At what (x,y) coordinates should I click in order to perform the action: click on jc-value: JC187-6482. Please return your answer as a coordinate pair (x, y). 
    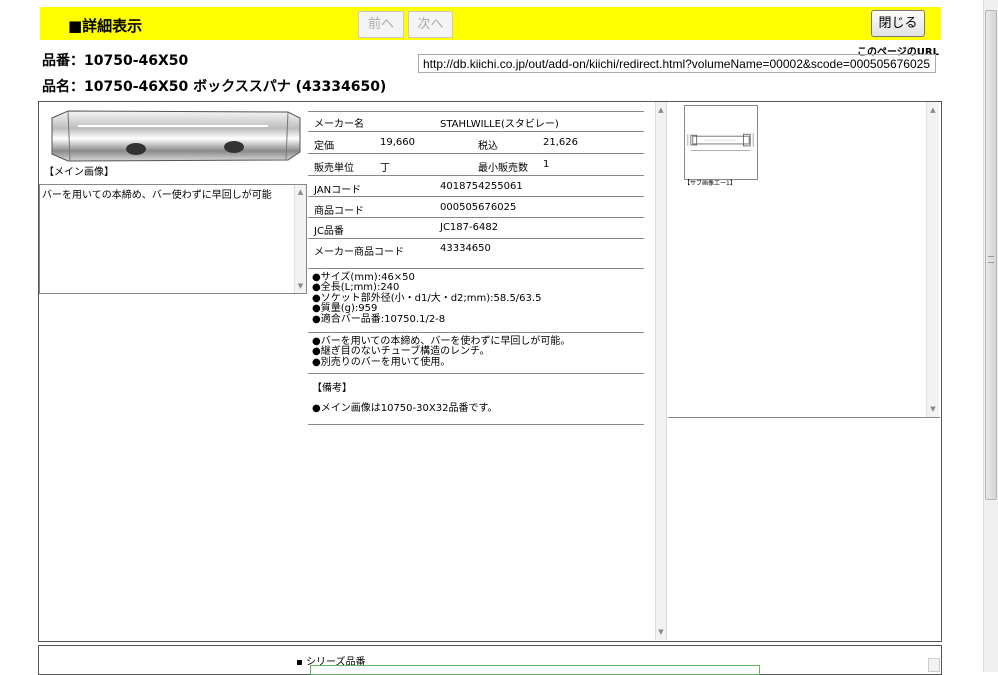
    Looking at the image, I should click on (469, 227).